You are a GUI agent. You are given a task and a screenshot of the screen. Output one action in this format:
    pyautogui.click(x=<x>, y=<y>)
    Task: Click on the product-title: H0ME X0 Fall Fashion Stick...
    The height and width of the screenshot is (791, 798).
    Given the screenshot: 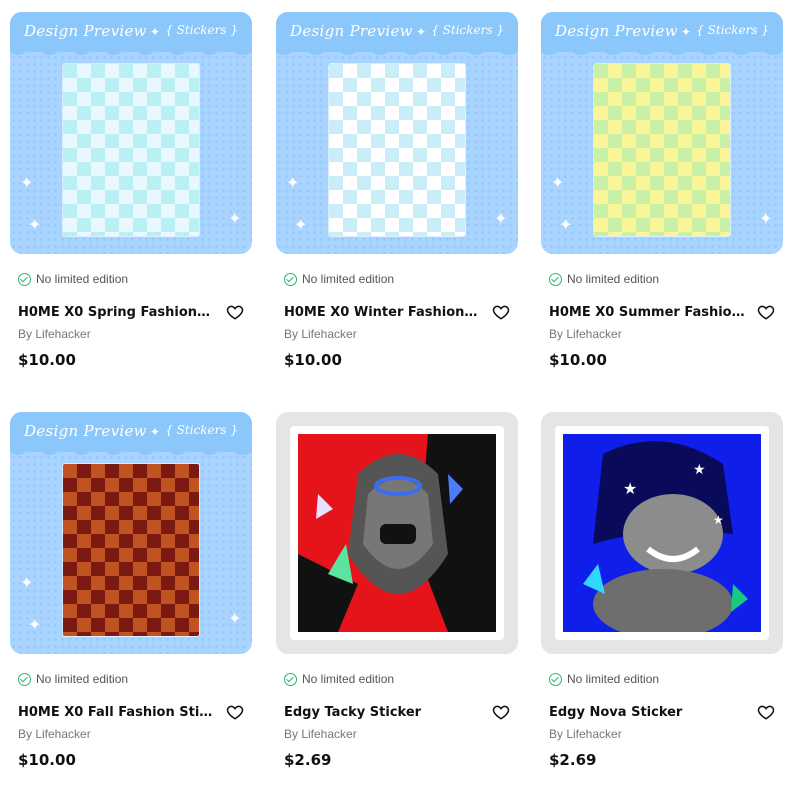 What is the action you would take?
    pyautogui.click(x=116, y=712)
    